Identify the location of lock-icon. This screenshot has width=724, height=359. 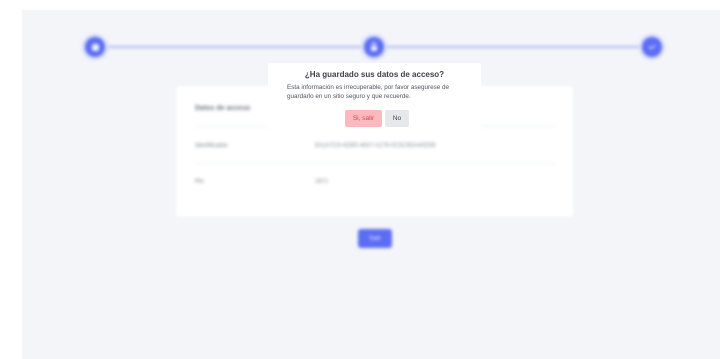
(374, 46).